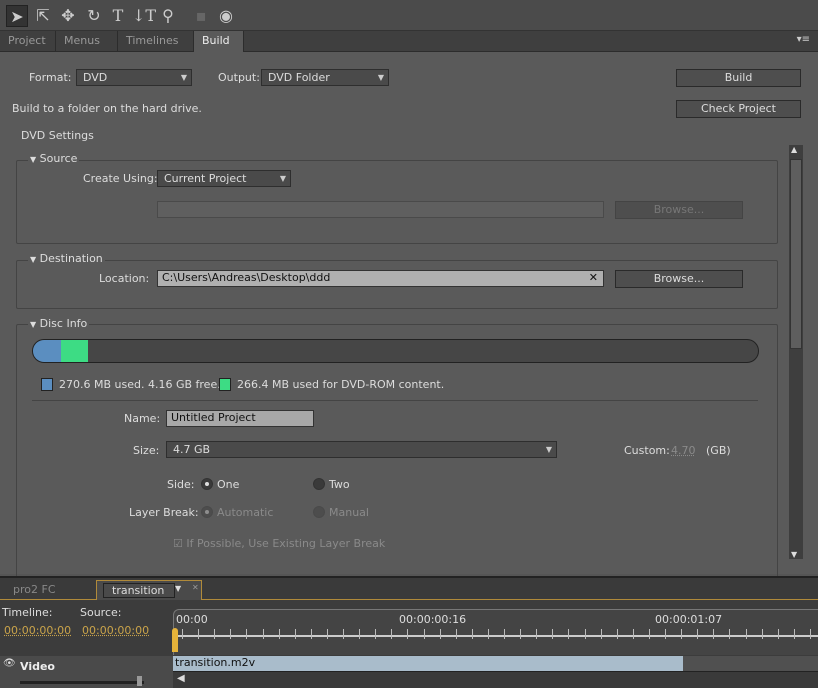  Describe the element at coordinates (240, 418) in the screenshot. I see `name-input: Untitled Project` at that location.